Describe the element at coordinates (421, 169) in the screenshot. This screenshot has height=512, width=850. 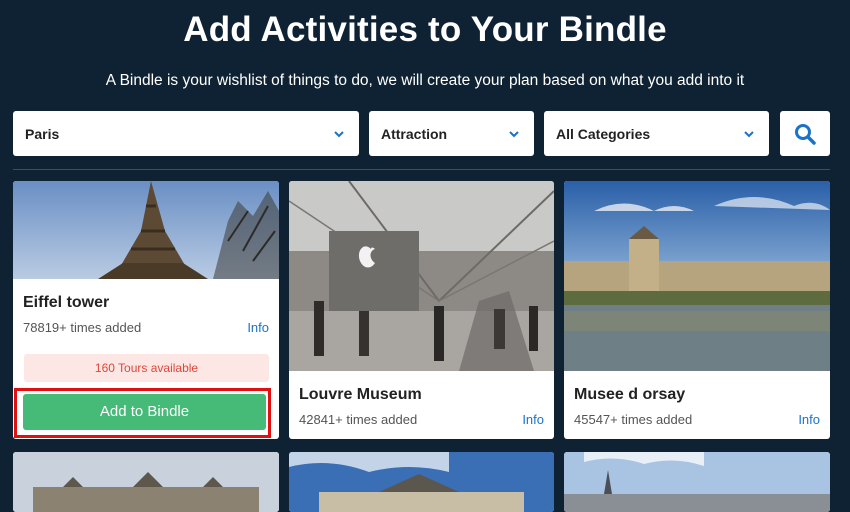
I see `divider` at that location.